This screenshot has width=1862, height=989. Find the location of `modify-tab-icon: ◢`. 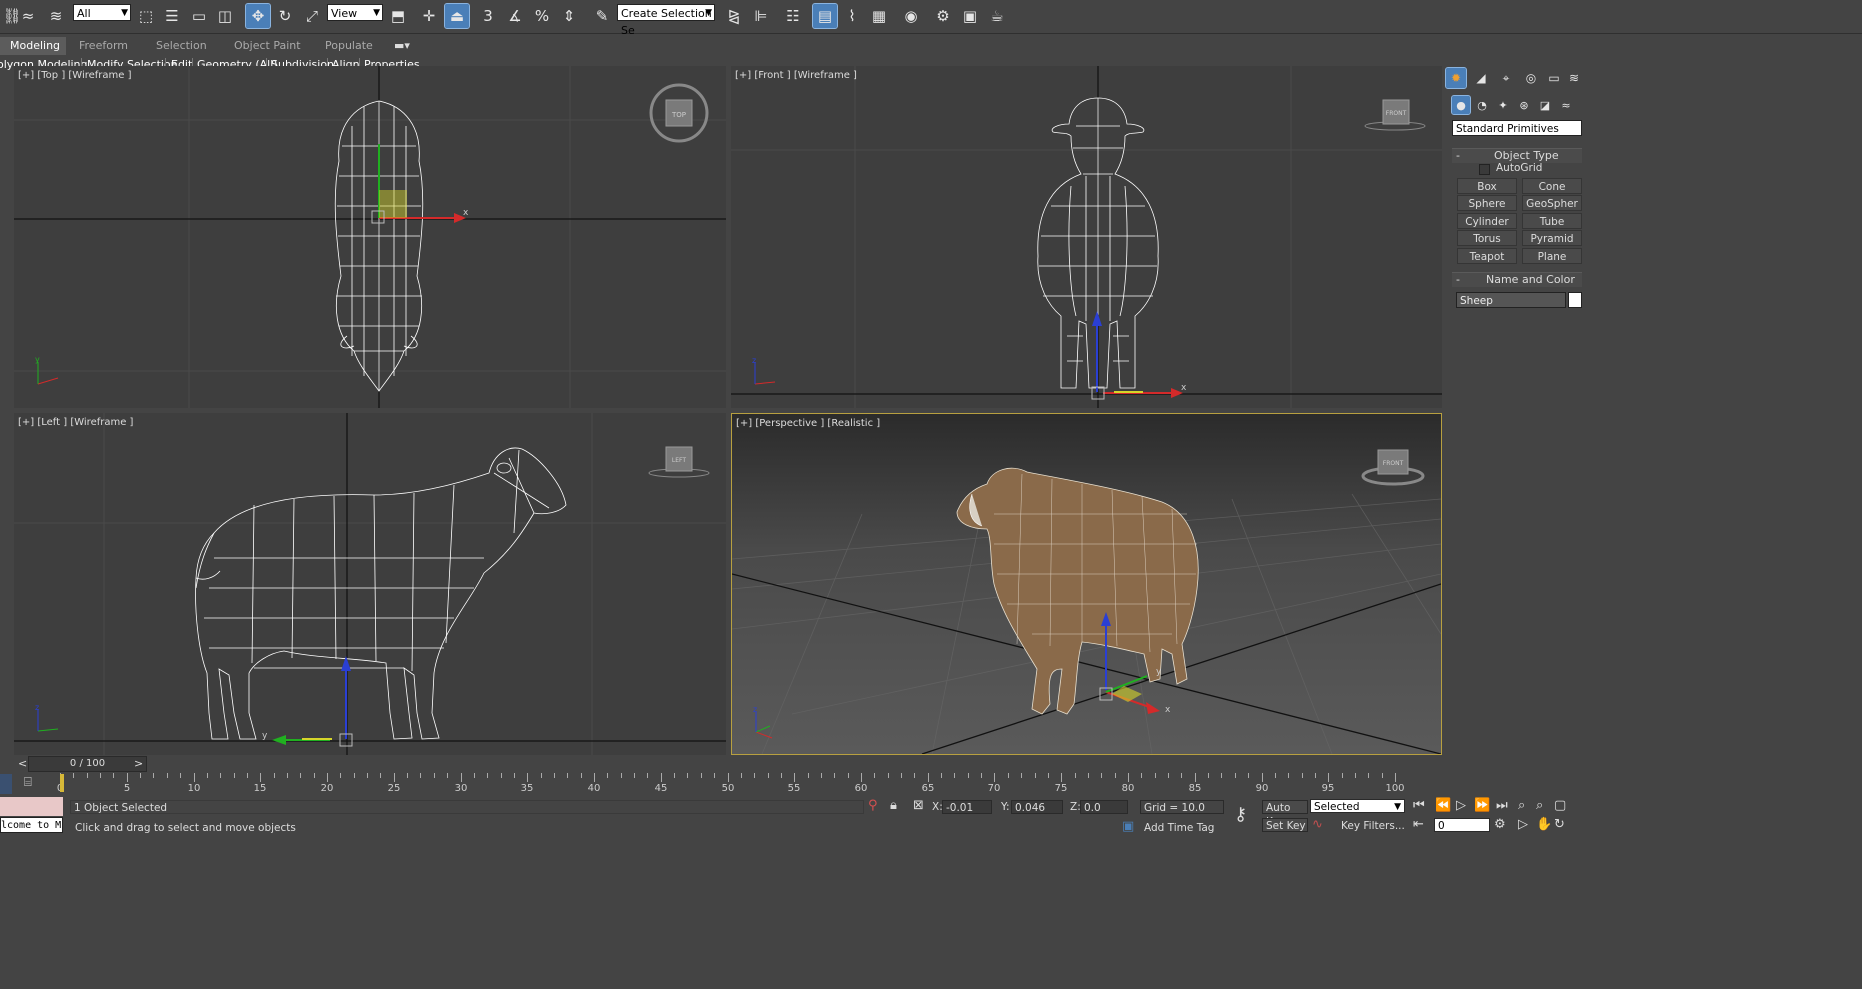

modify-tab-icon: ◢ is located at coordinates (1481, 78).